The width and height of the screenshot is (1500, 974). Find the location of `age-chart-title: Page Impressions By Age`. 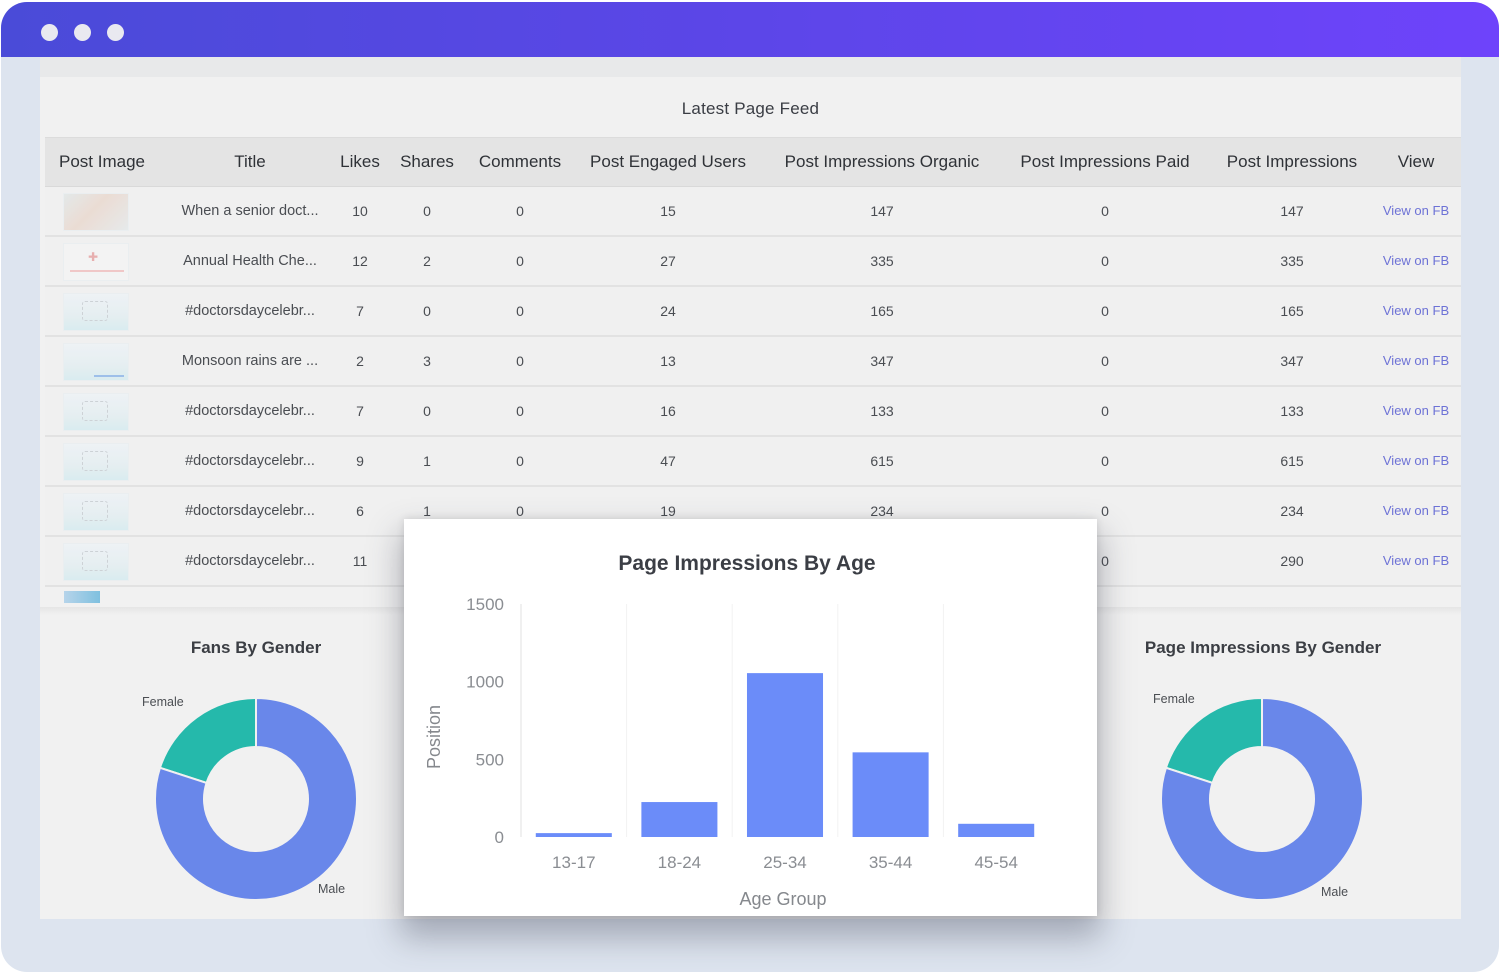

age-chart-title: Page Impressions By Age is located at coordinates (746, 563).